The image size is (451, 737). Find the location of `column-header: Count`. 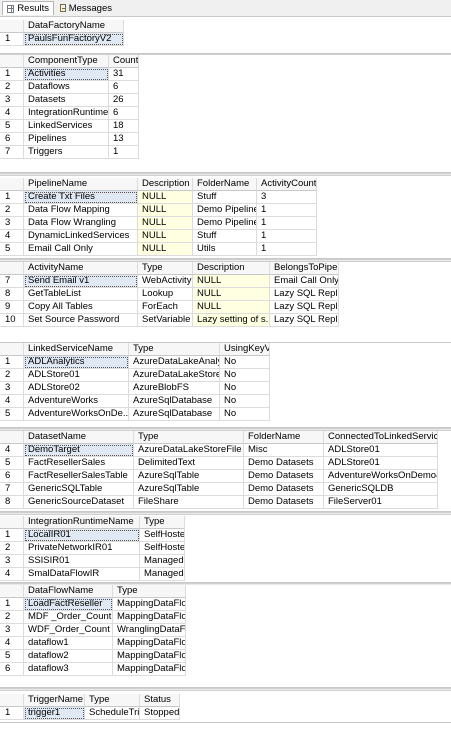

column-header: Count is located at coordinates (124, 61).